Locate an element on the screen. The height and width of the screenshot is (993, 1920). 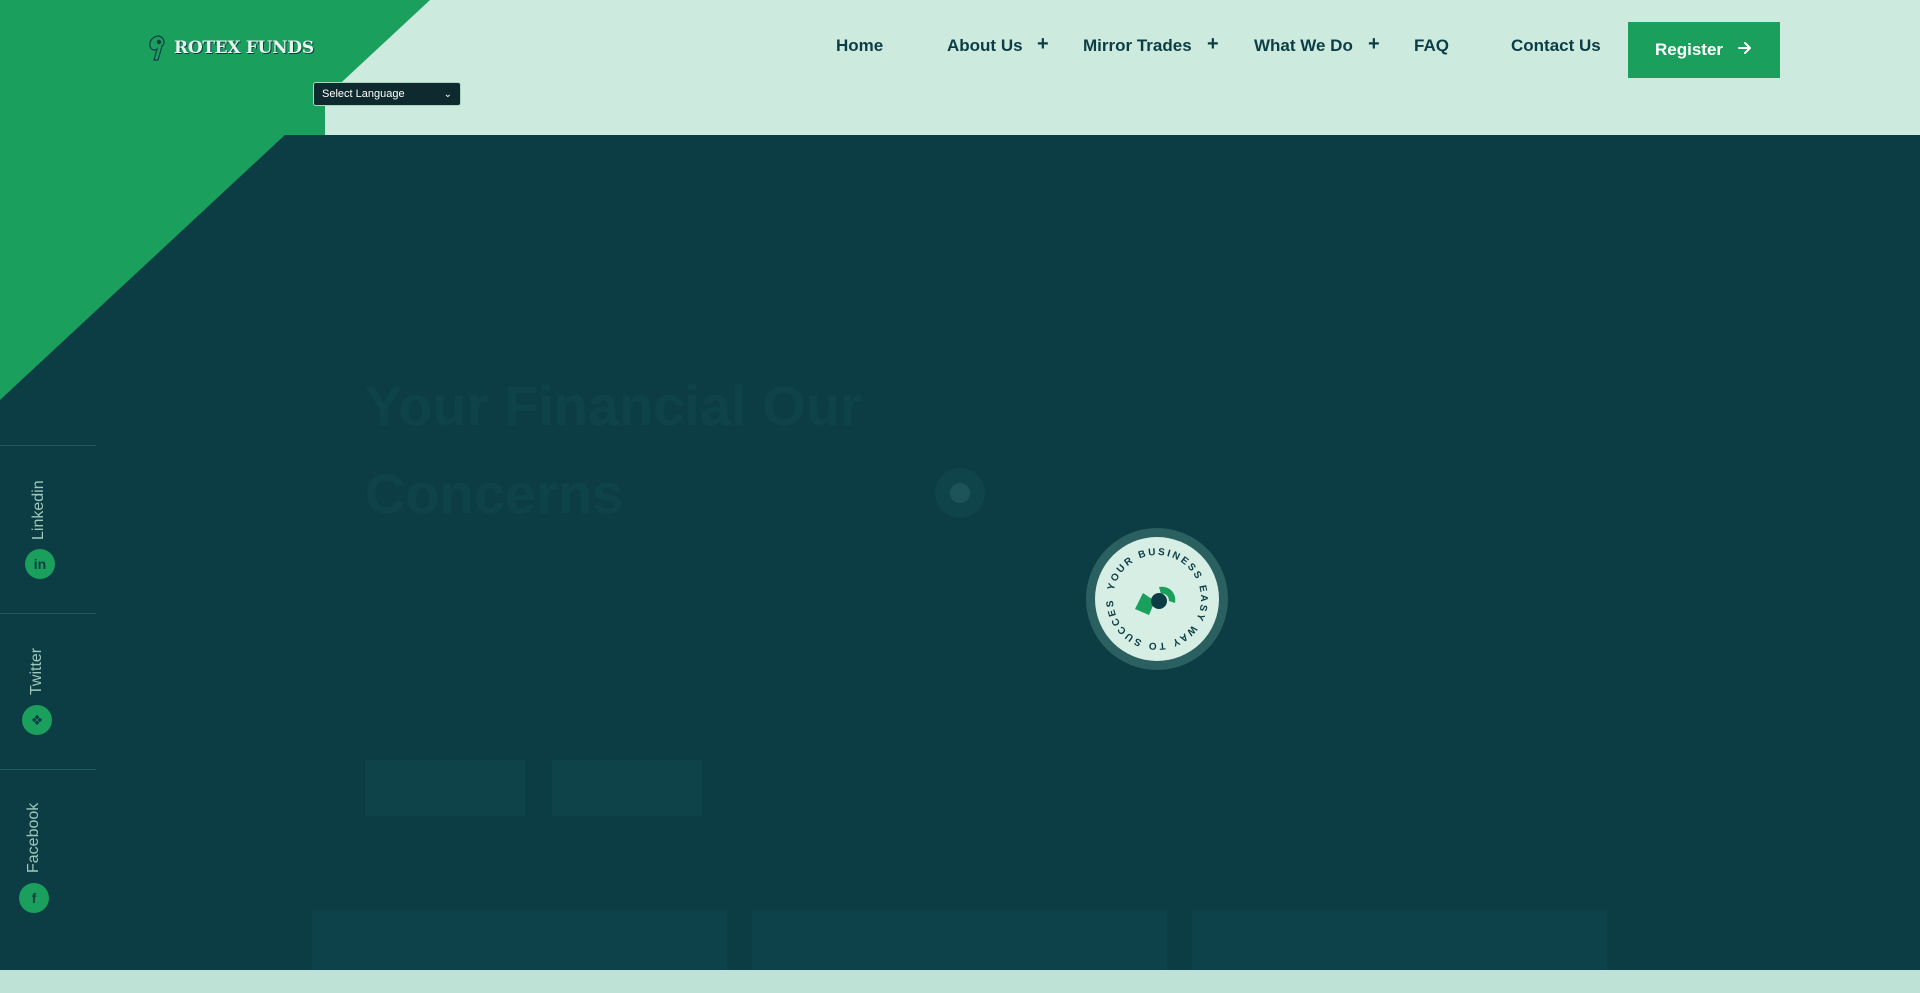
nav-item-mirror-trades: Mirror Trades is located at coordinates (1137, 46).